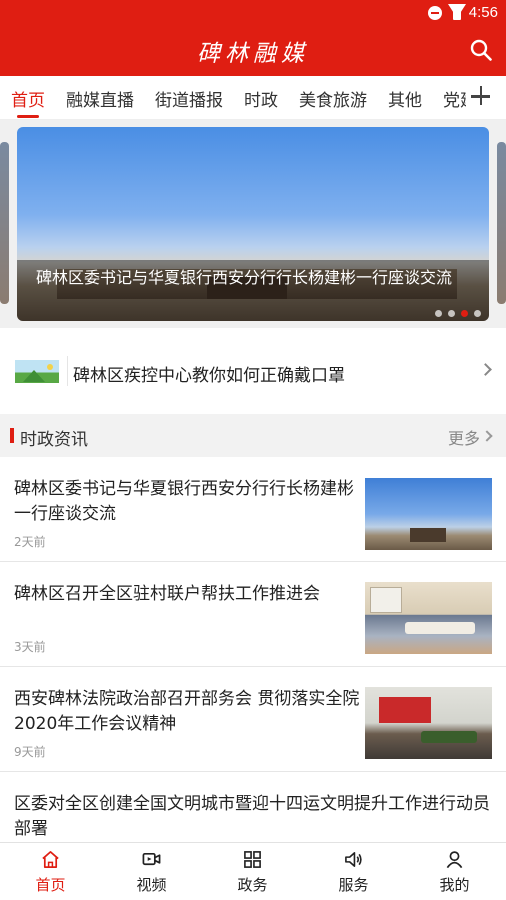 Image resolution: width=506 pixels, height=900 pixels. What do you see at coordinates (481, 97) in the screenshot?
I see `add-channel-icon` at bounding box center [481, 97].